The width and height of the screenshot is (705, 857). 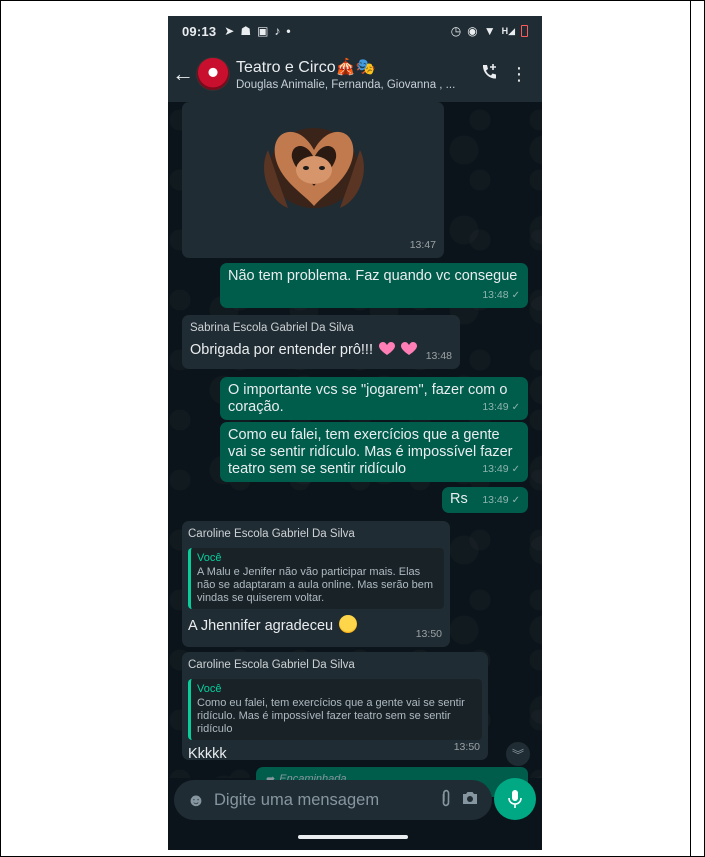 I want to click on message-body: Obrigada por entender prô!!!, so click(x=321, y=350).